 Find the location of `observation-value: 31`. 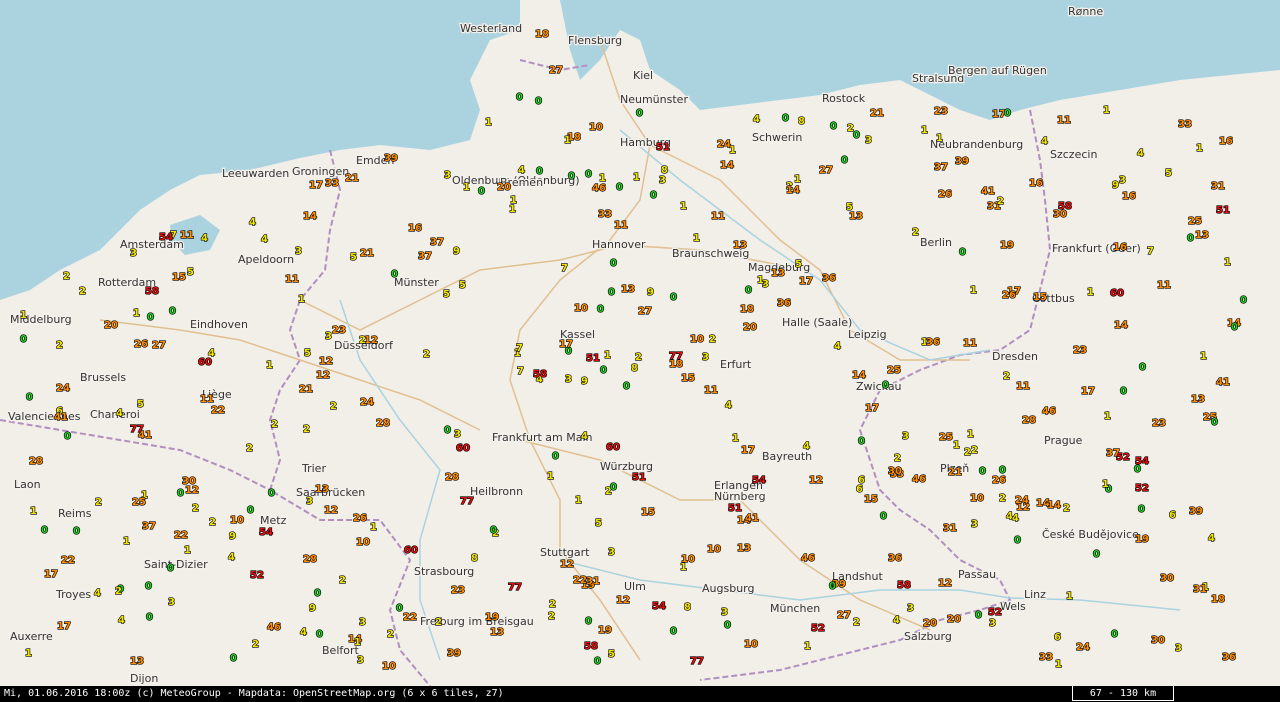

observation-value: 31 is located at coordinates (1218, 186).